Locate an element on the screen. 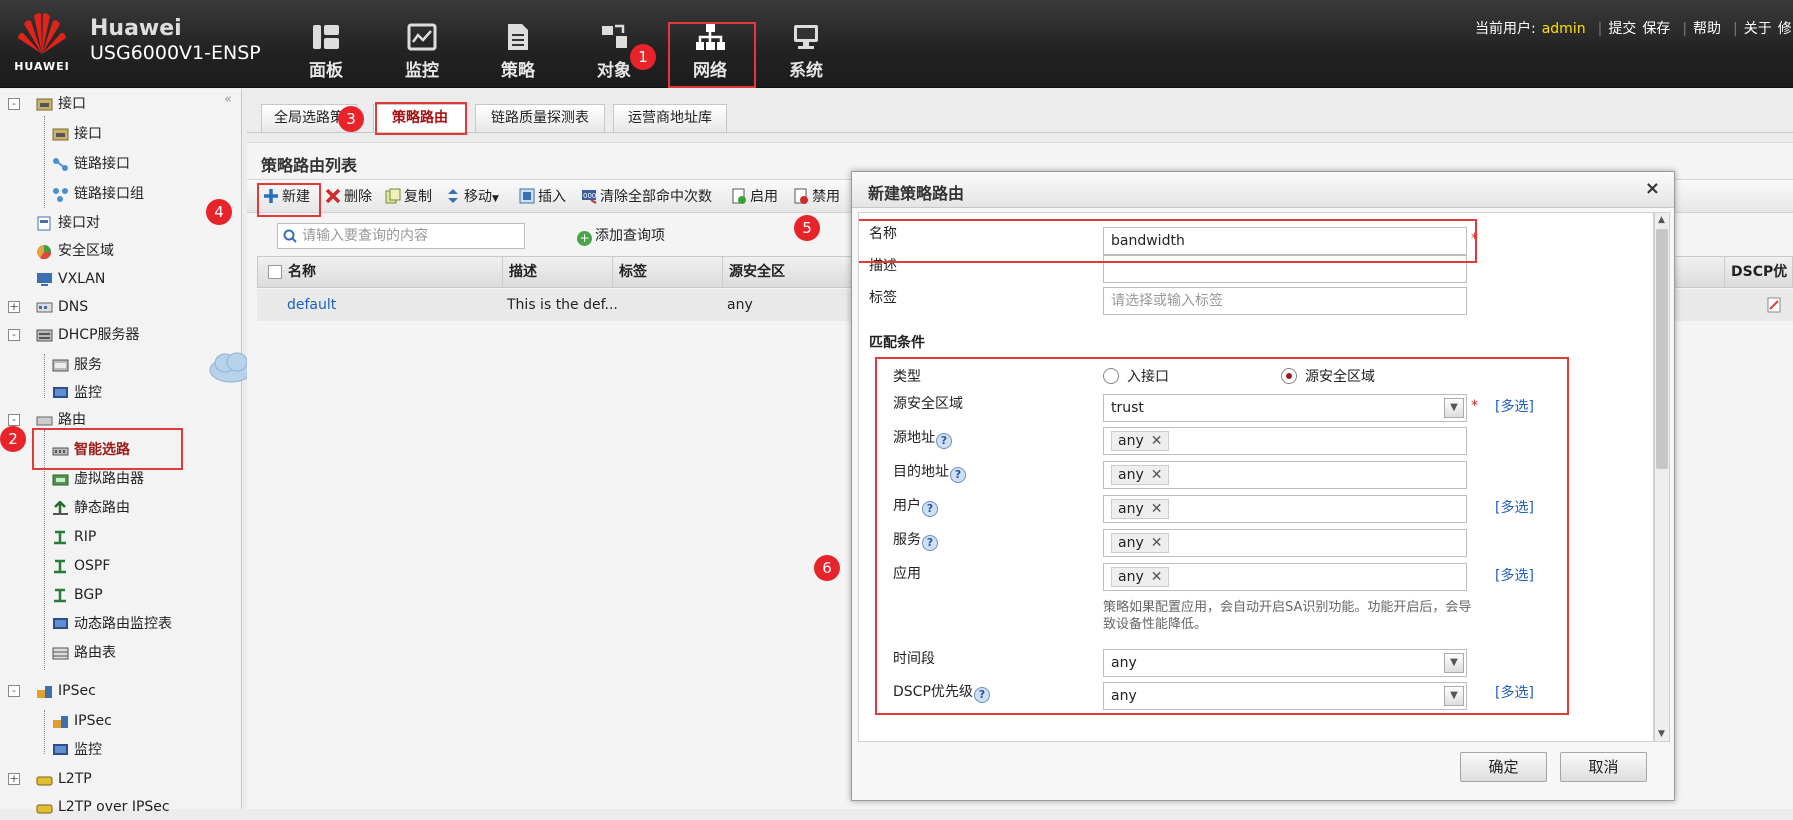  time-range-select: any ▼ is located at coordinates (1285, 663).